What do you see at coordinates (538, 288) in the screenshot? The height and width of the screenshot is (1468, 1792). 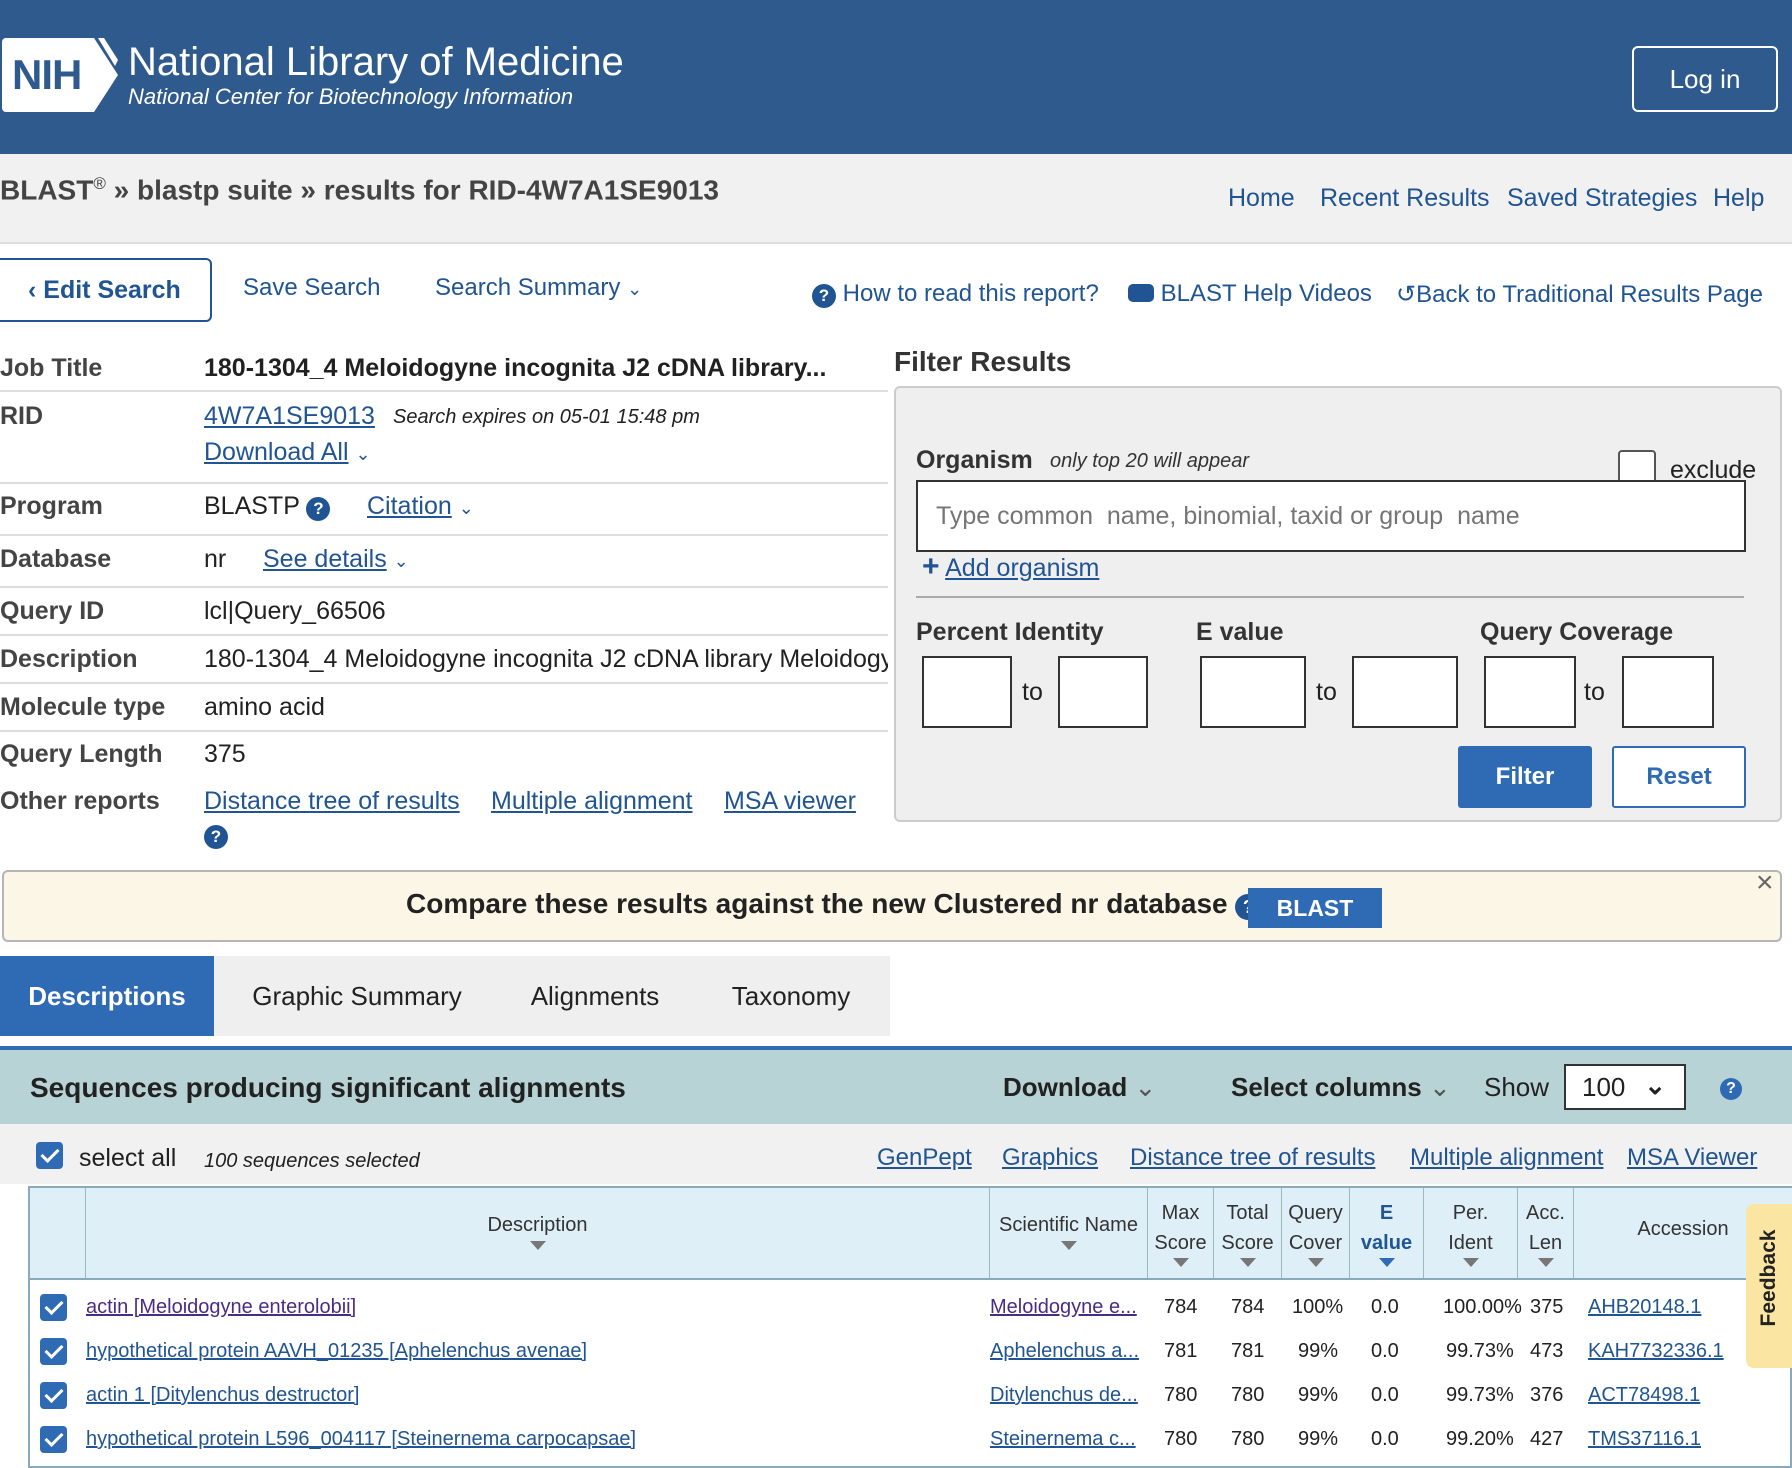 I see `search-summary-dropdown: Search Summary ⌄` at bounding box center [538, 288].